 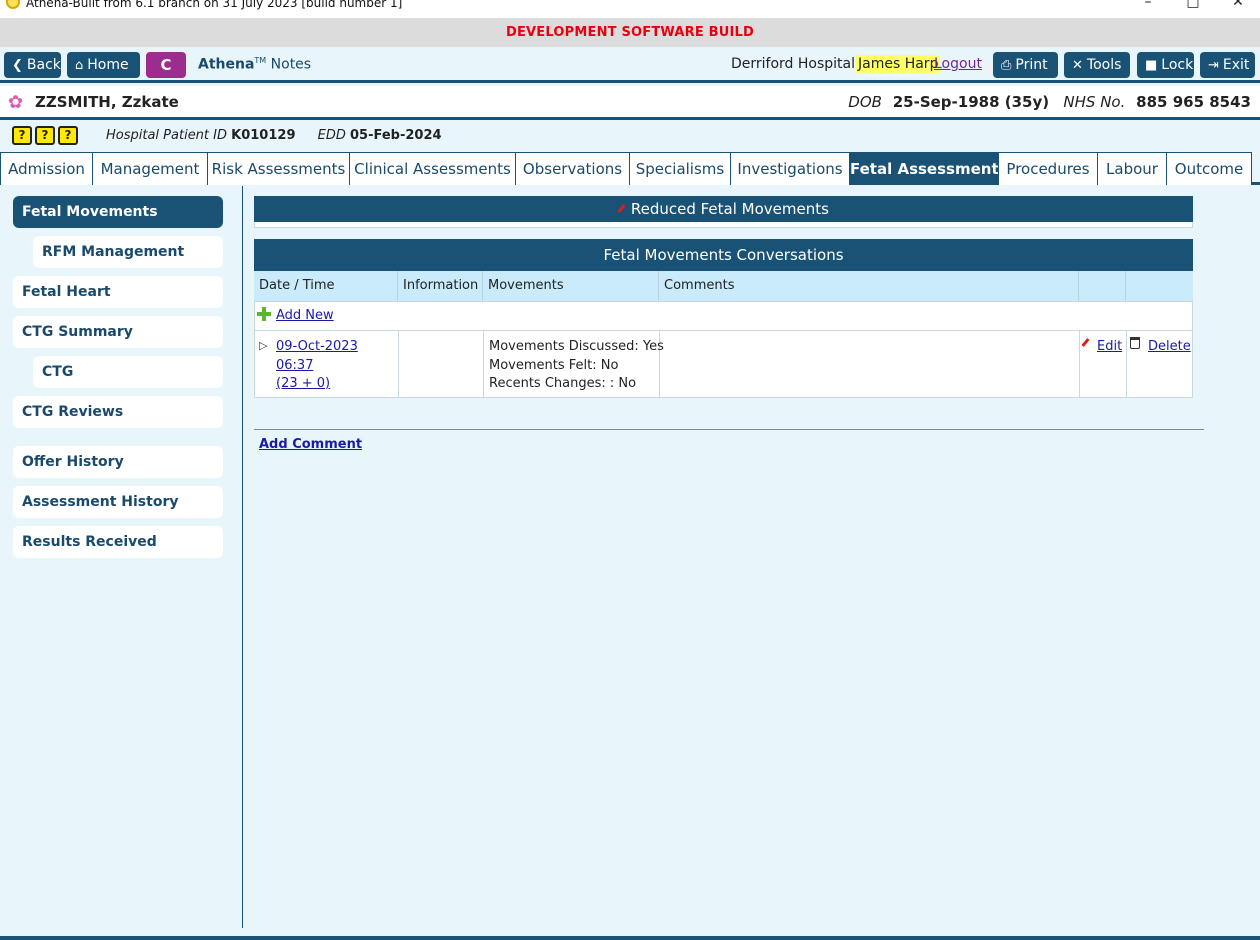 I want to click on add-new-link: Add New, so click(x=305, y=315).